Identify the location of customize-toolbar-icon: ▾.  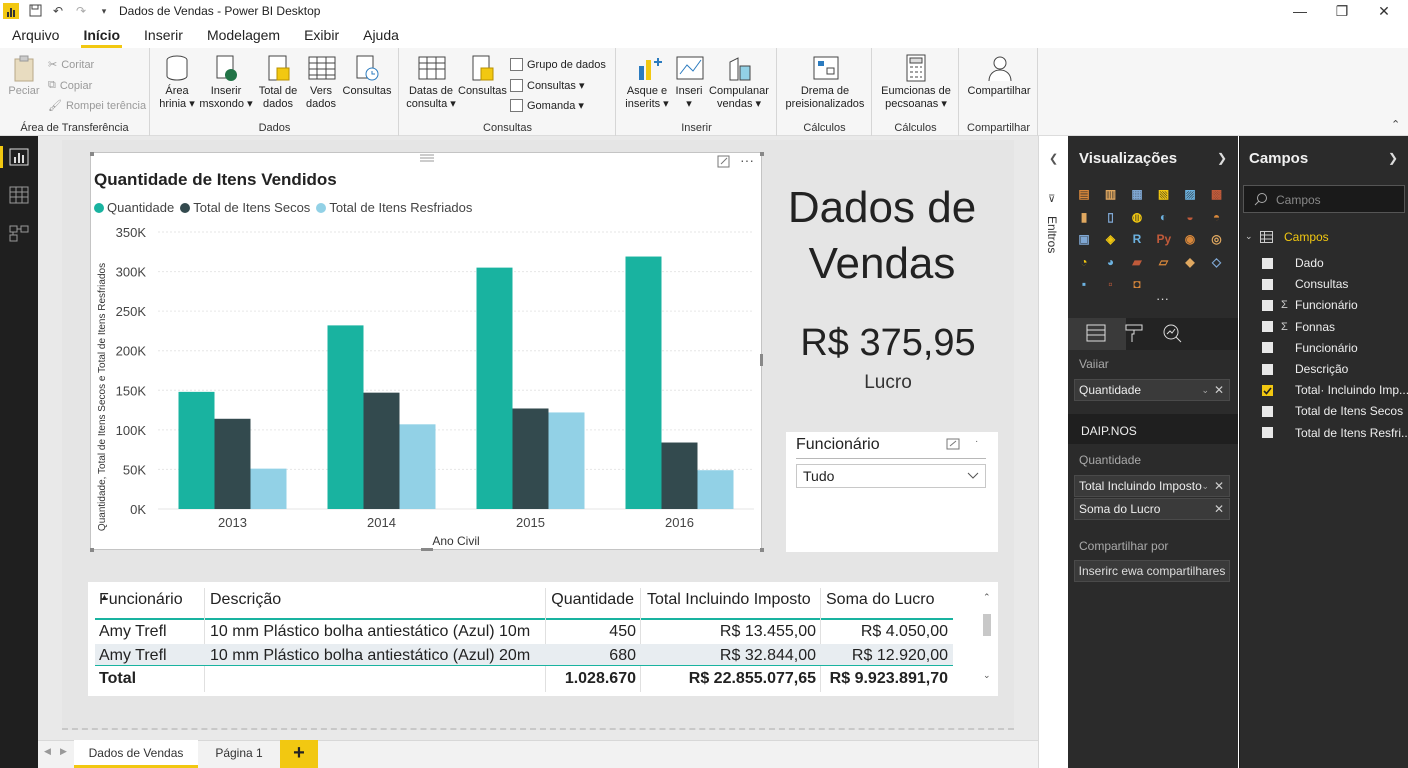
(104, 11).